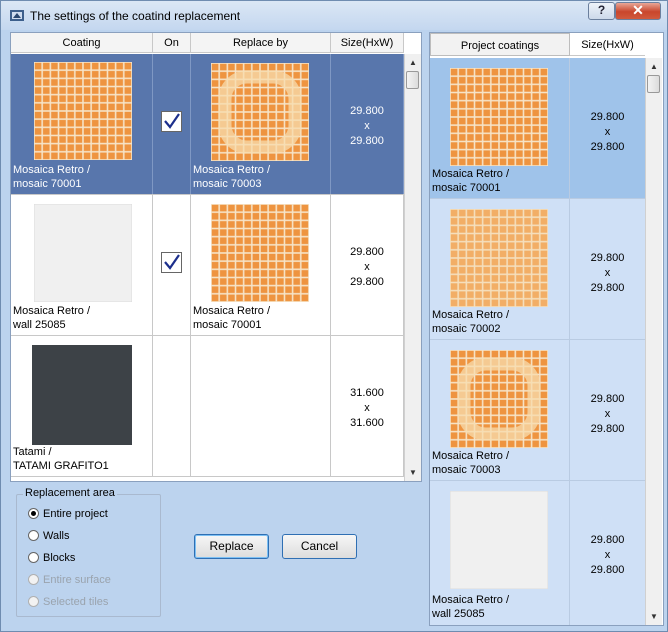 The image size is (668, 632). I want to click on column-header-project-coatings: Project coatings, so click(500, 44).